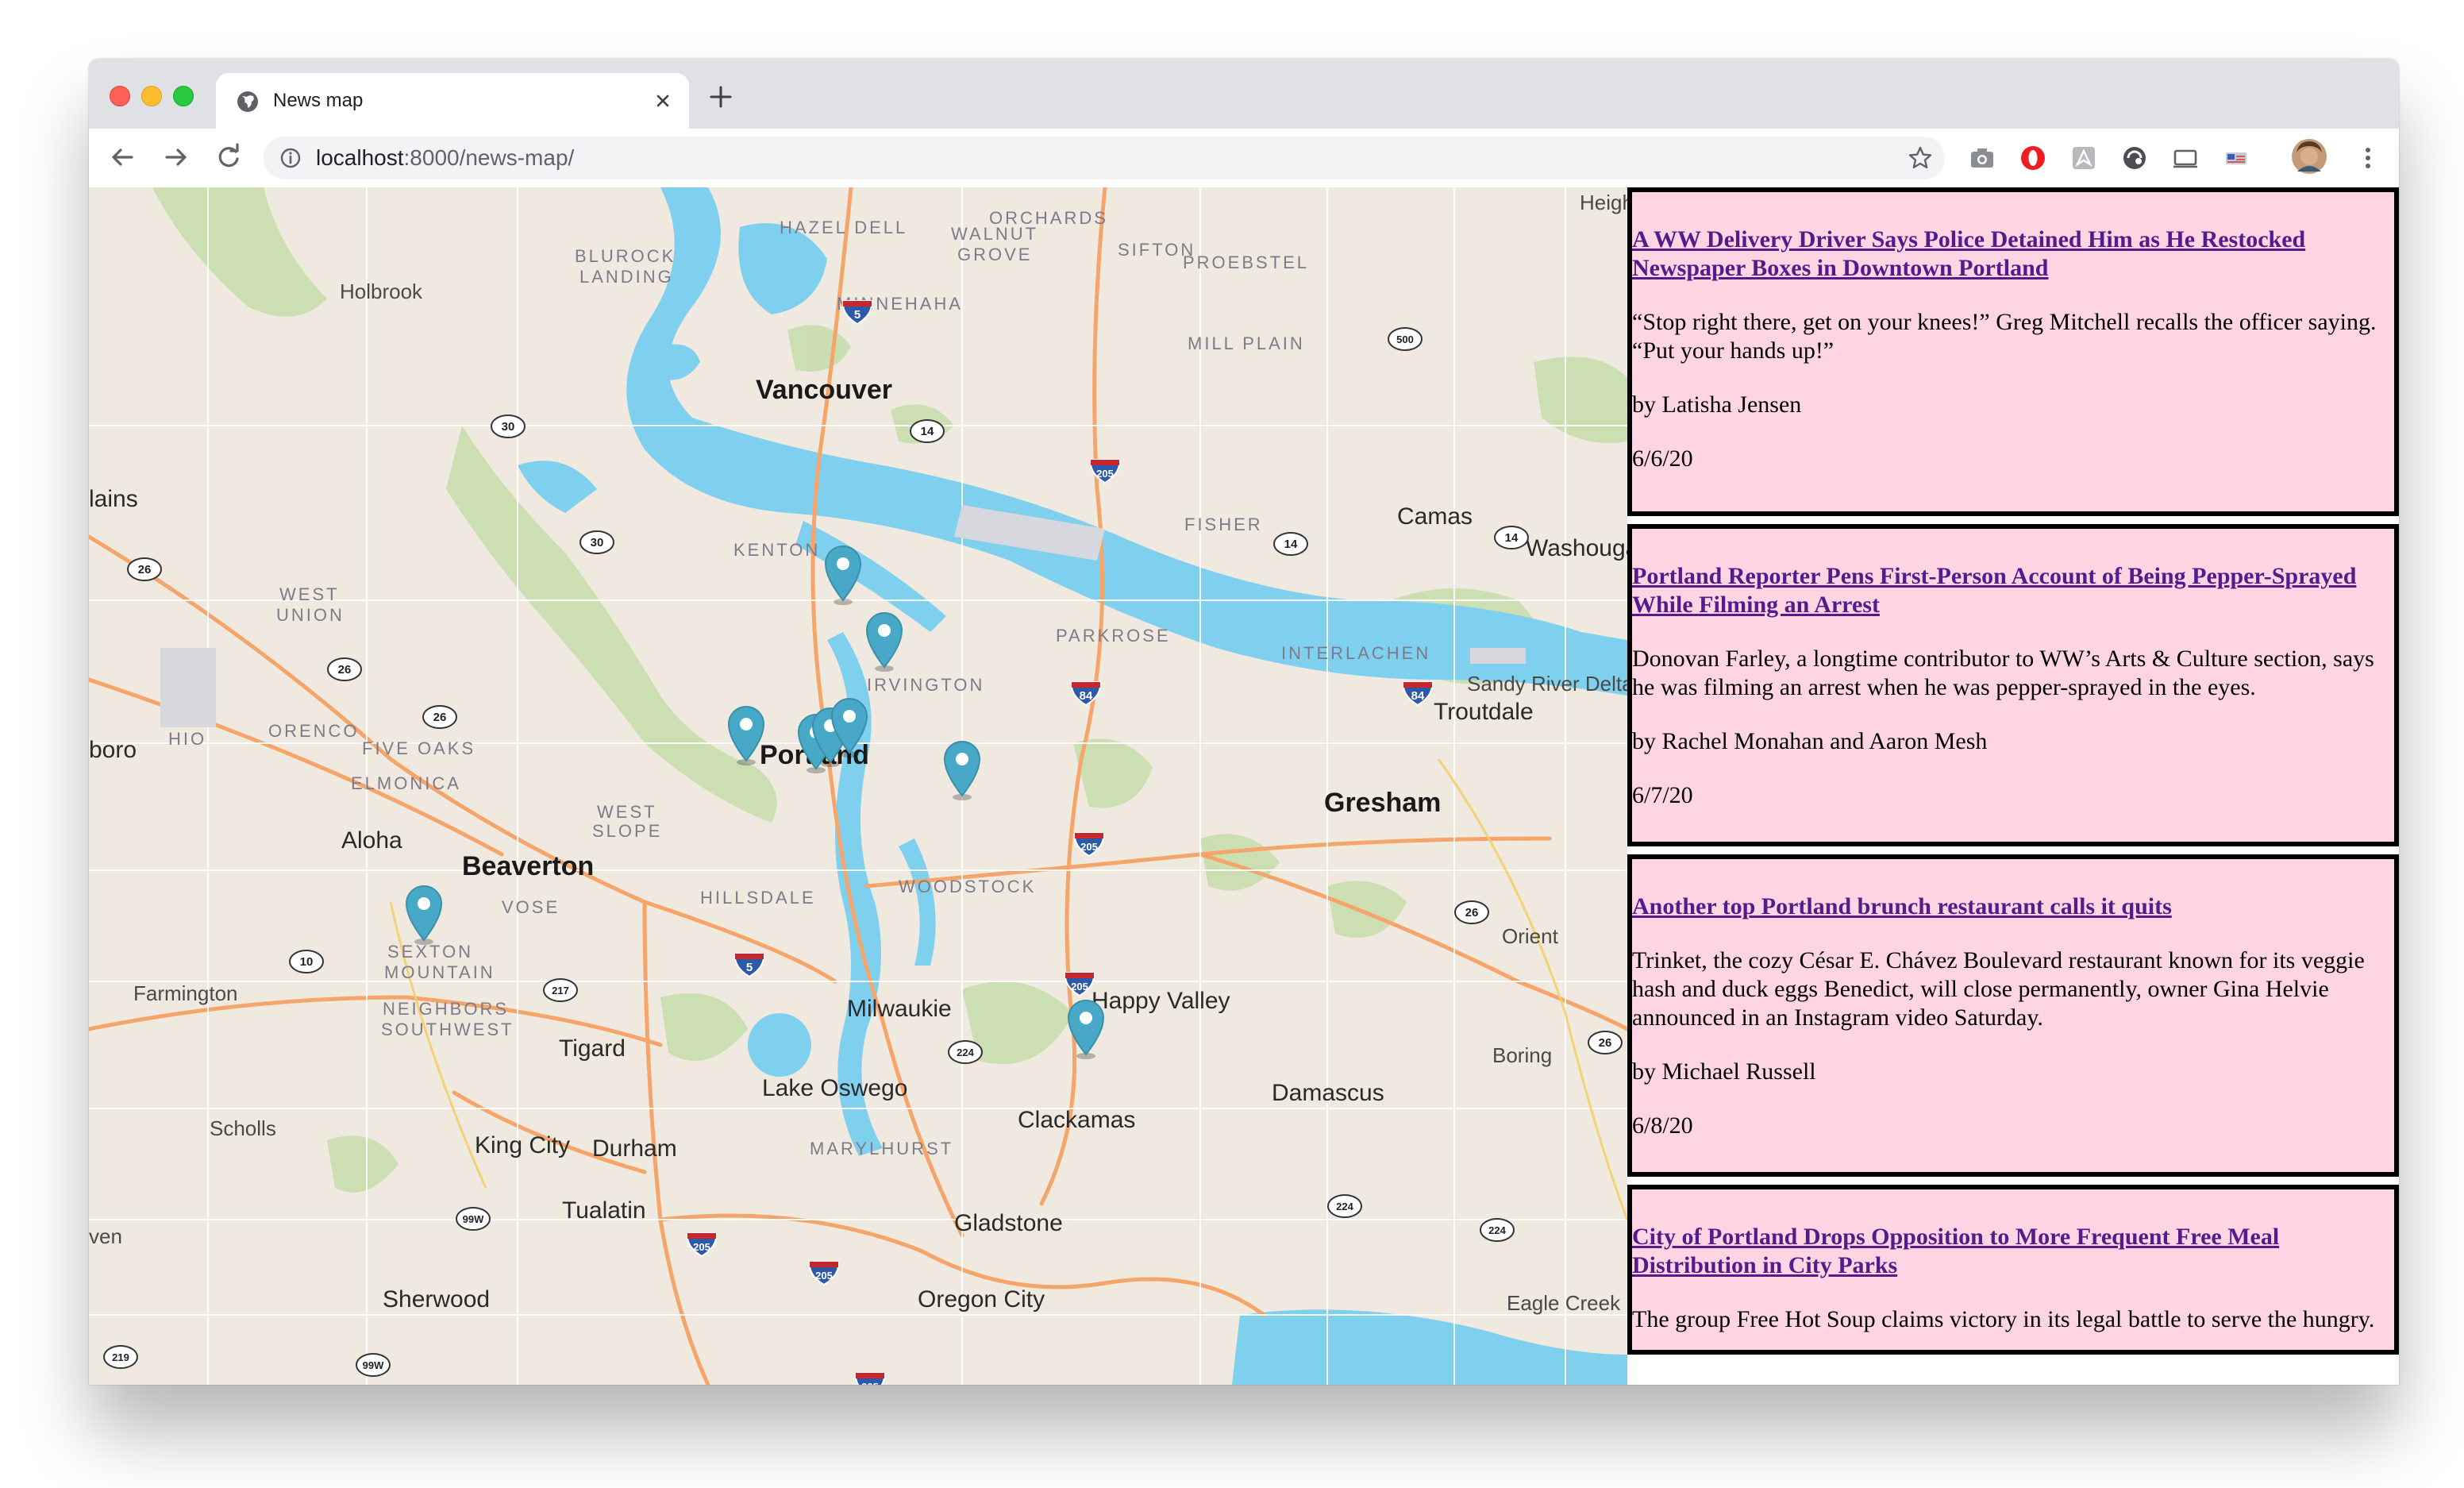 The width and height of the screenshot is (2464, 1488). What do you see at coordinates (1418, 696) in the screenshot?
I see `route-shield-number: 84` at bounding box center [1418, 696].